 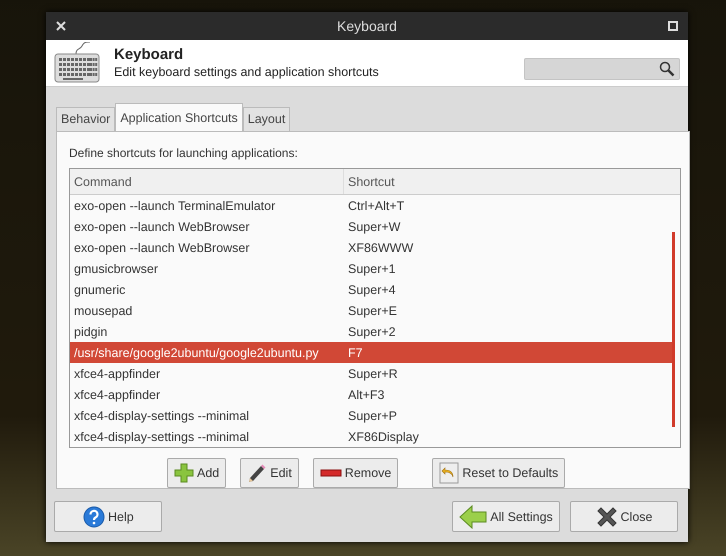 What do you see at coordinates (116, 269) in the screenshot?
I see `command-cell-text: gmusicbrowser` at bounding box center [116, 269].